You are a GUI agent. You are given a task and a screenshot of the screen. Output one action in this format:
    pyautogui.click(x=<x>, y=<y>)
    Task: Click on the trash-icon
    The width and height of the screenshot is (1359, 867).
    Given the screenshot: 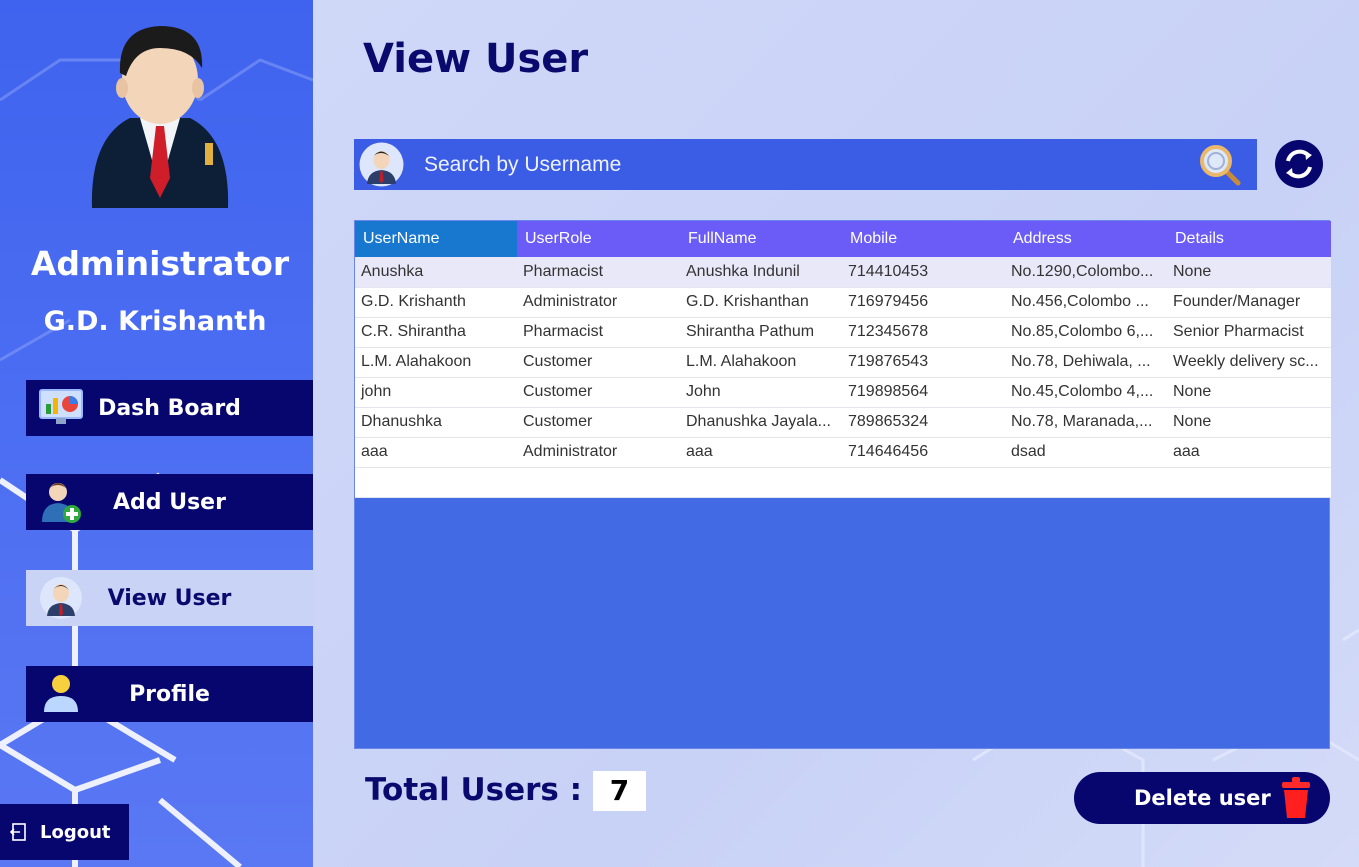 What is the action you would take?
    pyautogui.click(x=1296, y=797)
    